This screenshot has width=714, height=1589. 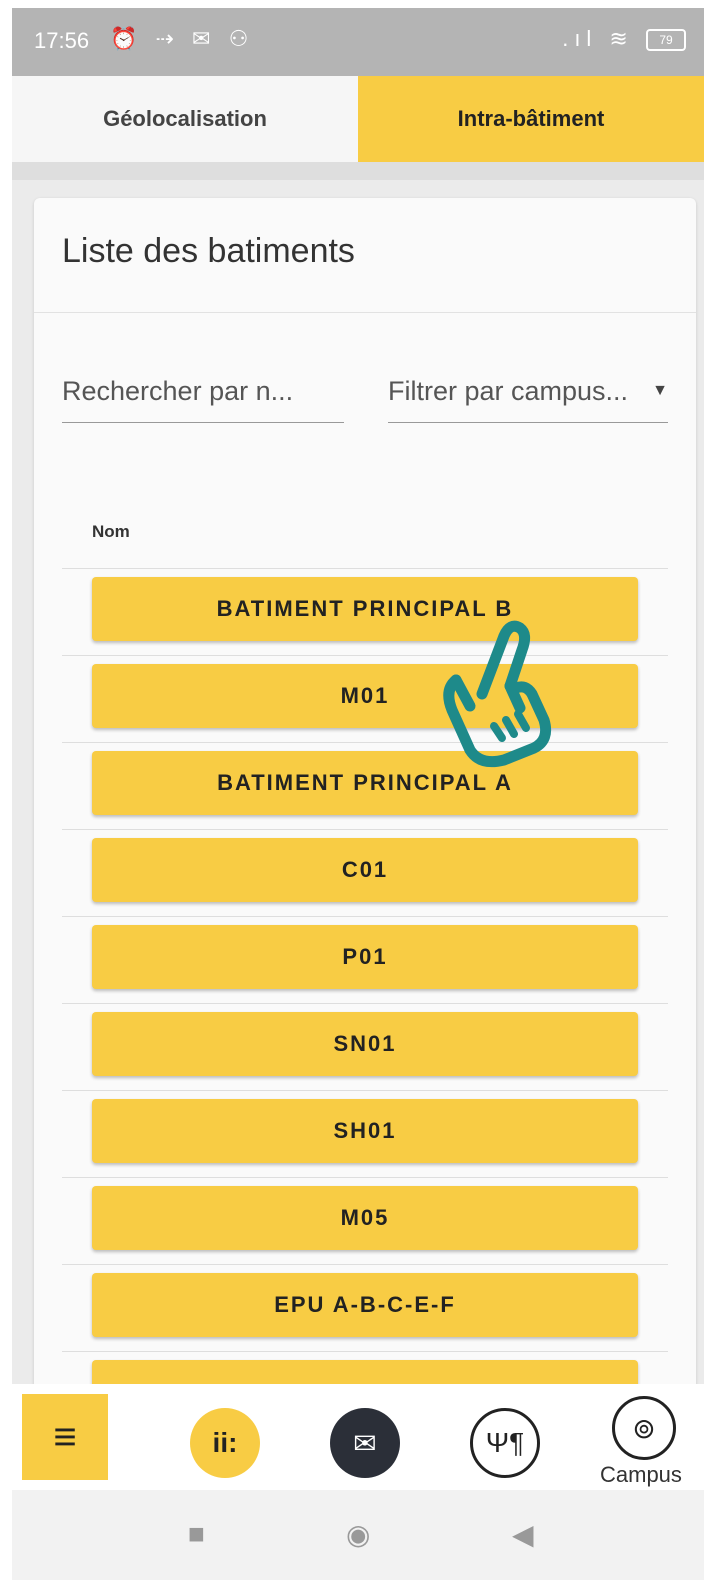 I want to click on table-row: P01, so click(x=365, y=959).